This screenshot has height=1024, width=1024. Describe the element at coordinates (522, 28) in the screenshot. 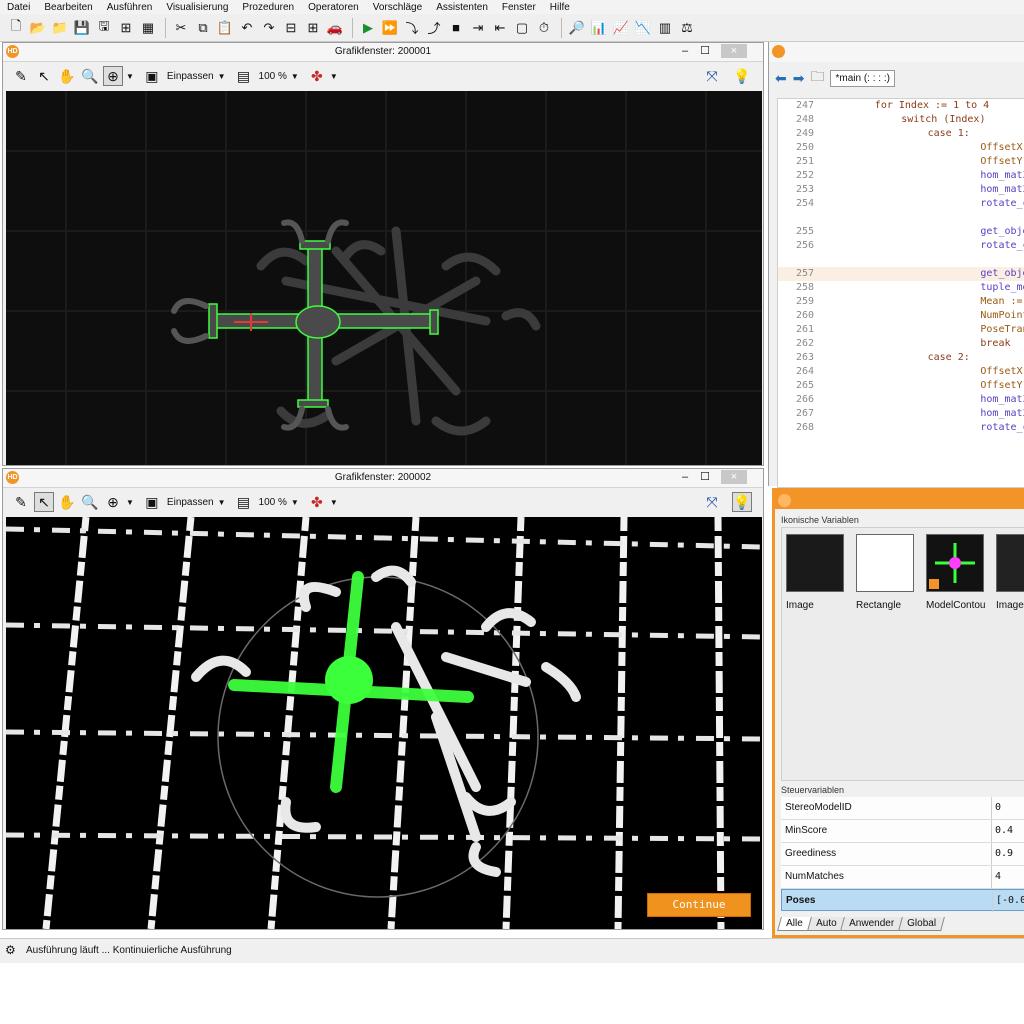

I see `graphics-window-icon: ▢` at that location.